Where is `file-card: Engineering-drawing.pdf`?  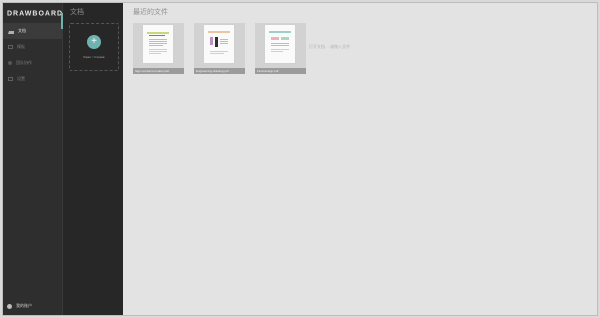 file-card: Engineering-drawing.pdf is located at coordinates (219, 48).